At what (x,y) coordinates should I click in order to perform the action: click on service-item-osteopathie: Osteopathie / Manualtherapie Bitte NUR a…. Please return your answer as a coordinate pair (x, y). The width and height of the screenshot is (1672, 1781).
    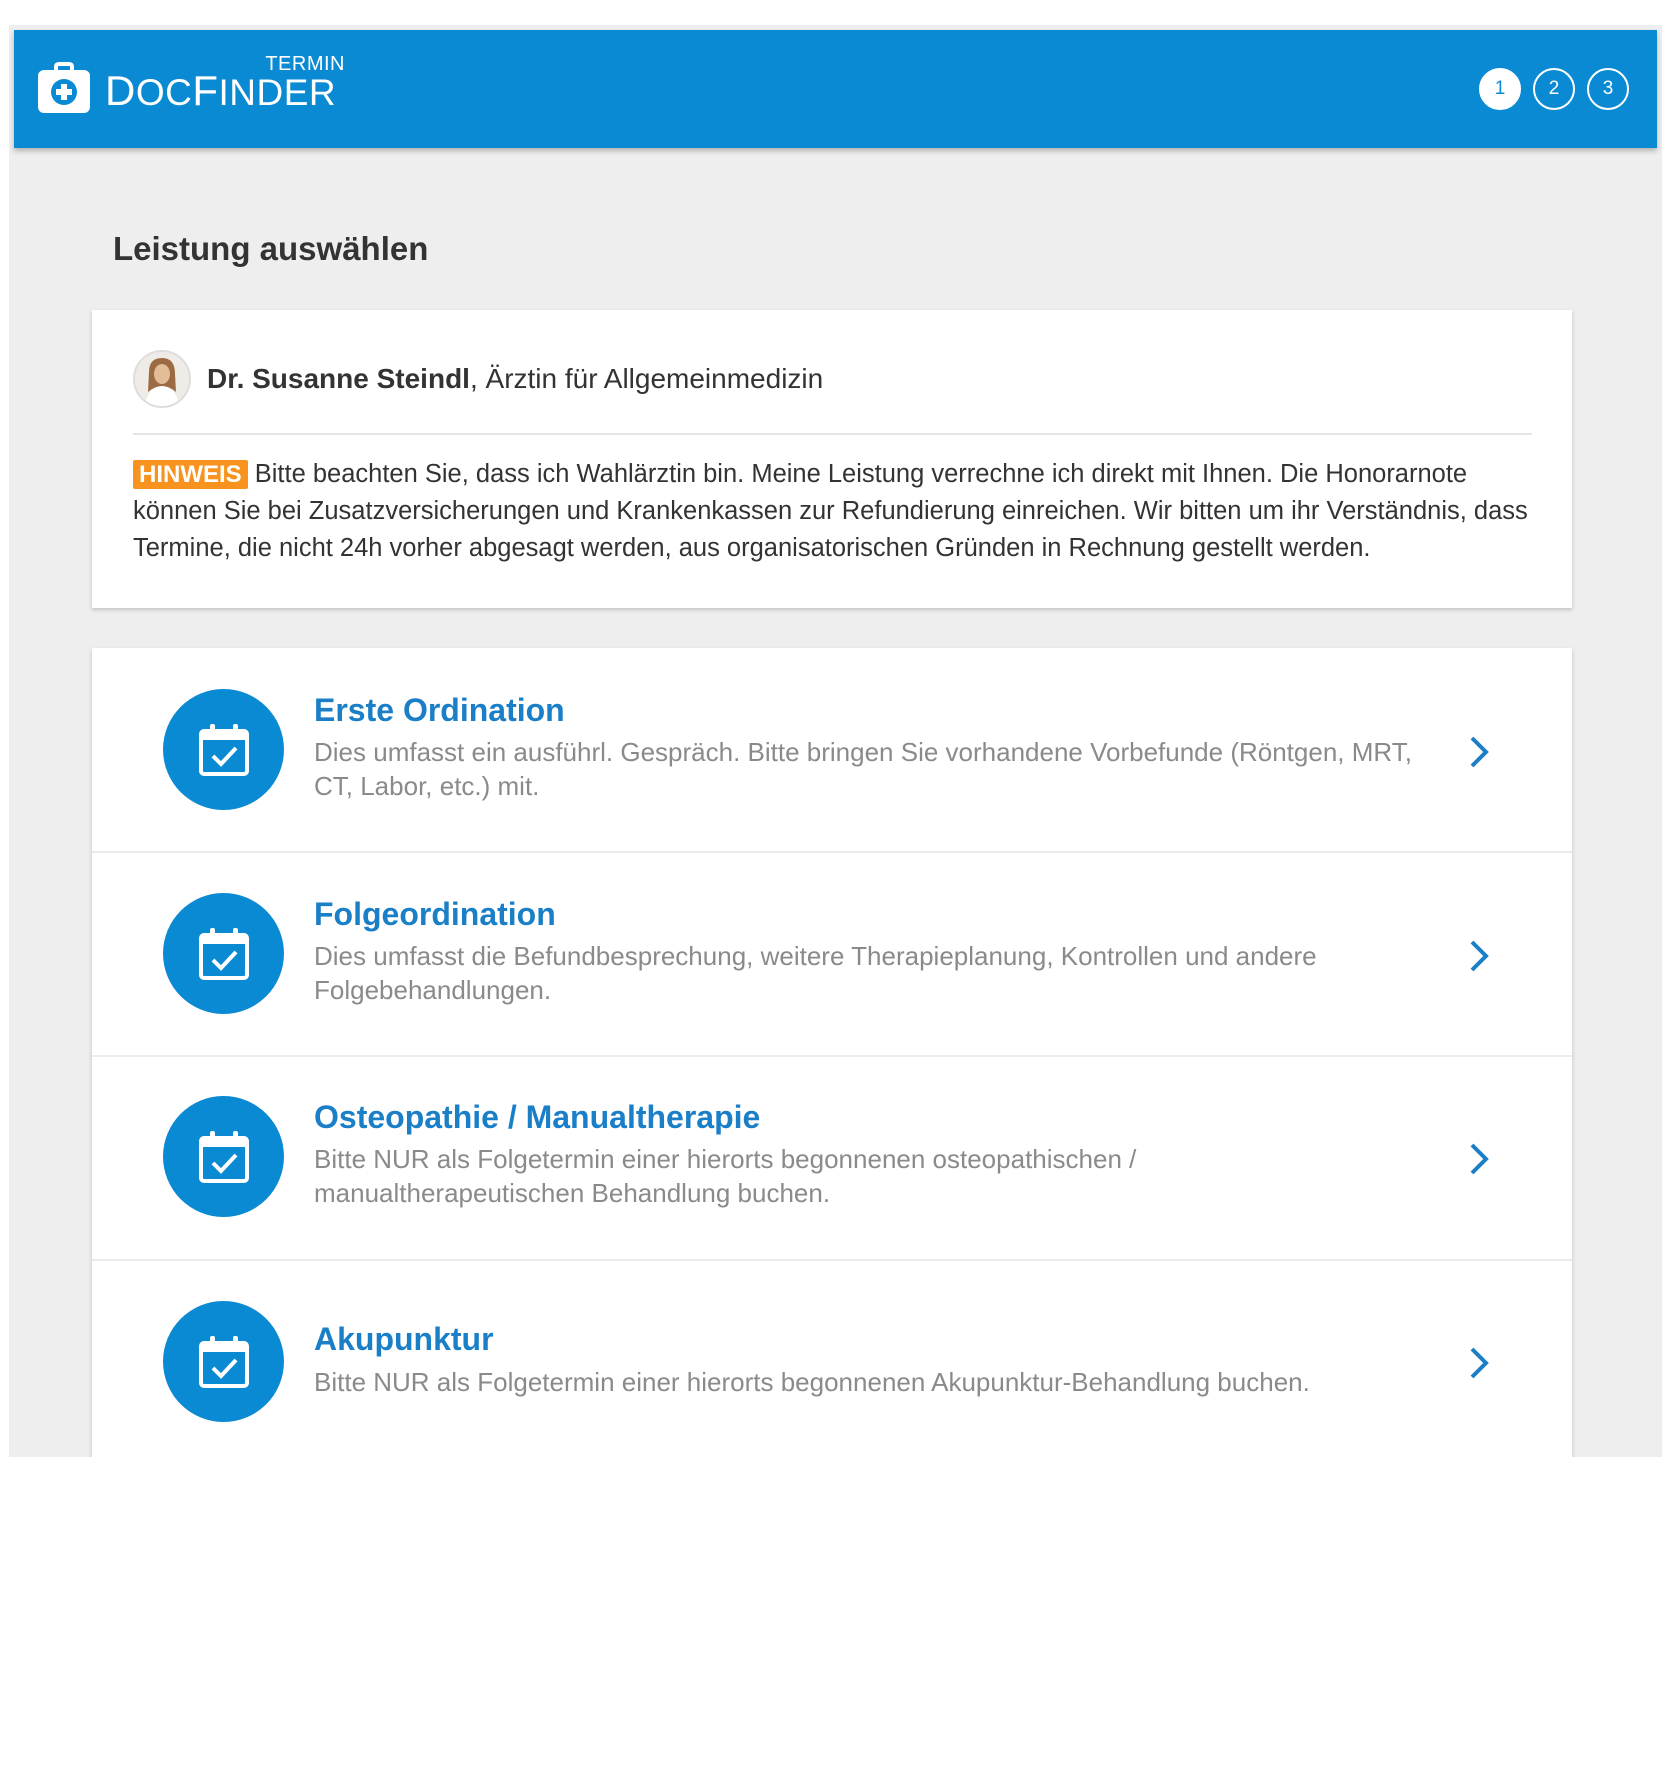
    Looking at the image, I should click on (832, 1159).